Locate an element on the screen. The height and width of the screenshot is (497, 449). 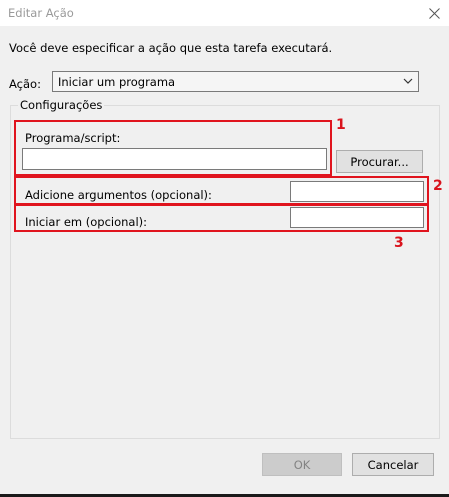
ok-button: OK is located at coordinates (302, 464).